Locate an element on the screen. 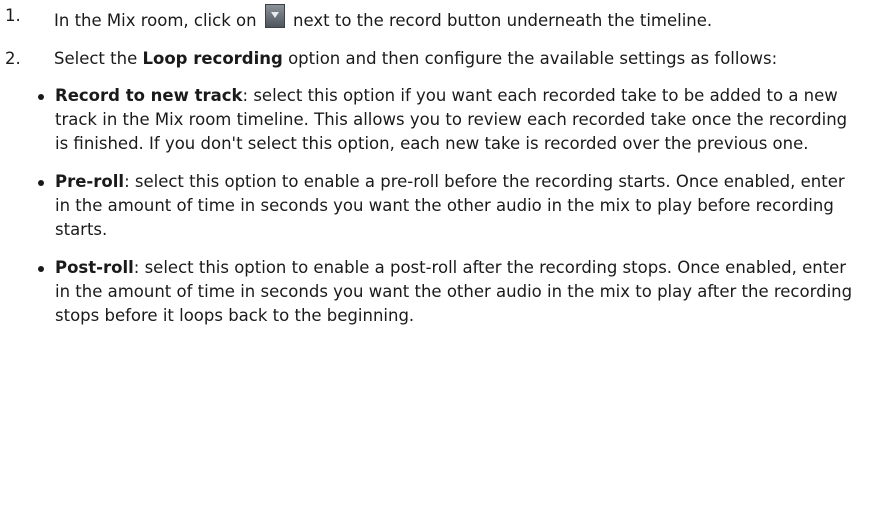 This screenshot has width=877, height=521. step-number: 1. is located at coordinates (13, 15).